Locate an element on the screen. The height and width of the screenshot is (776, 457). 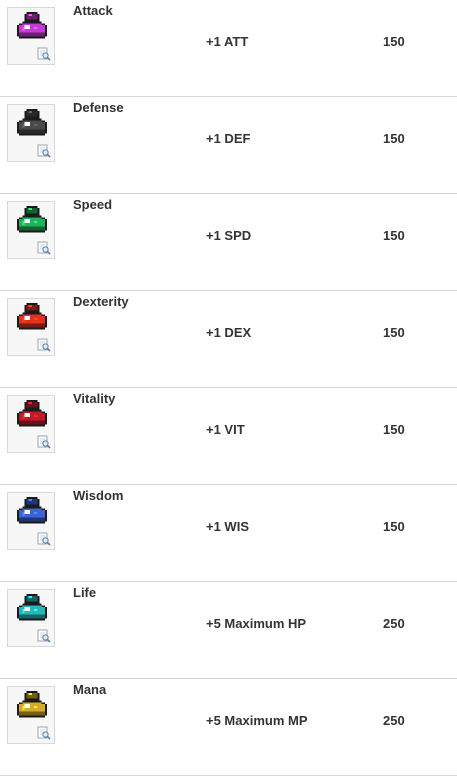
list-item: Wisdom +1 WIS 150 is located at coordinates (228, 533).